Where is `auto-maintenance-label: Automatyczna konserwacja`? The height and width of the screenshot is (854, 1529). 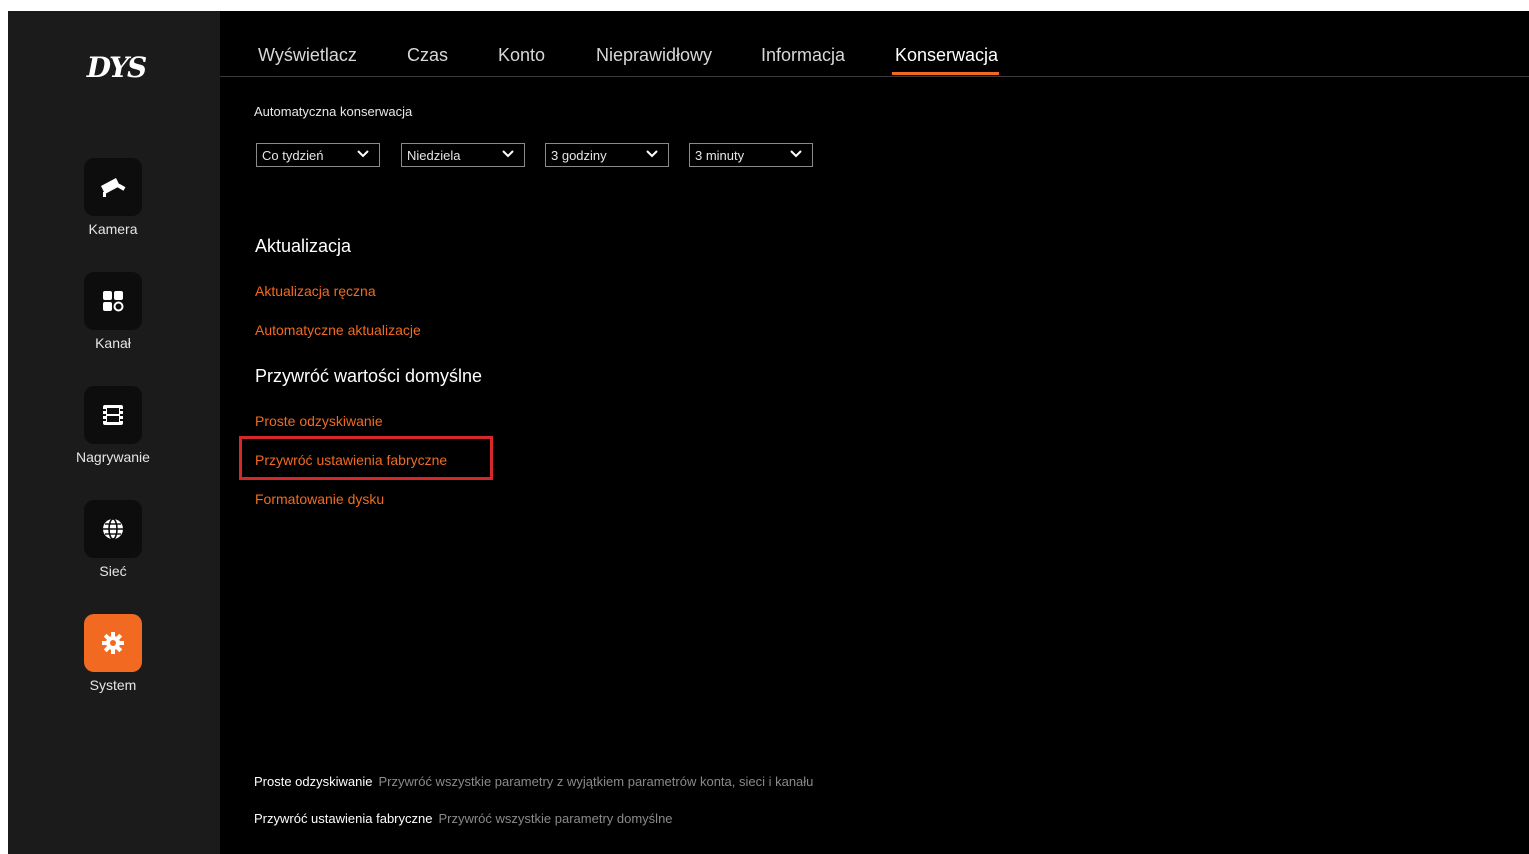
auto-maintenance-label: Automatyczna konserwacja is located at coordinates (333, 111).